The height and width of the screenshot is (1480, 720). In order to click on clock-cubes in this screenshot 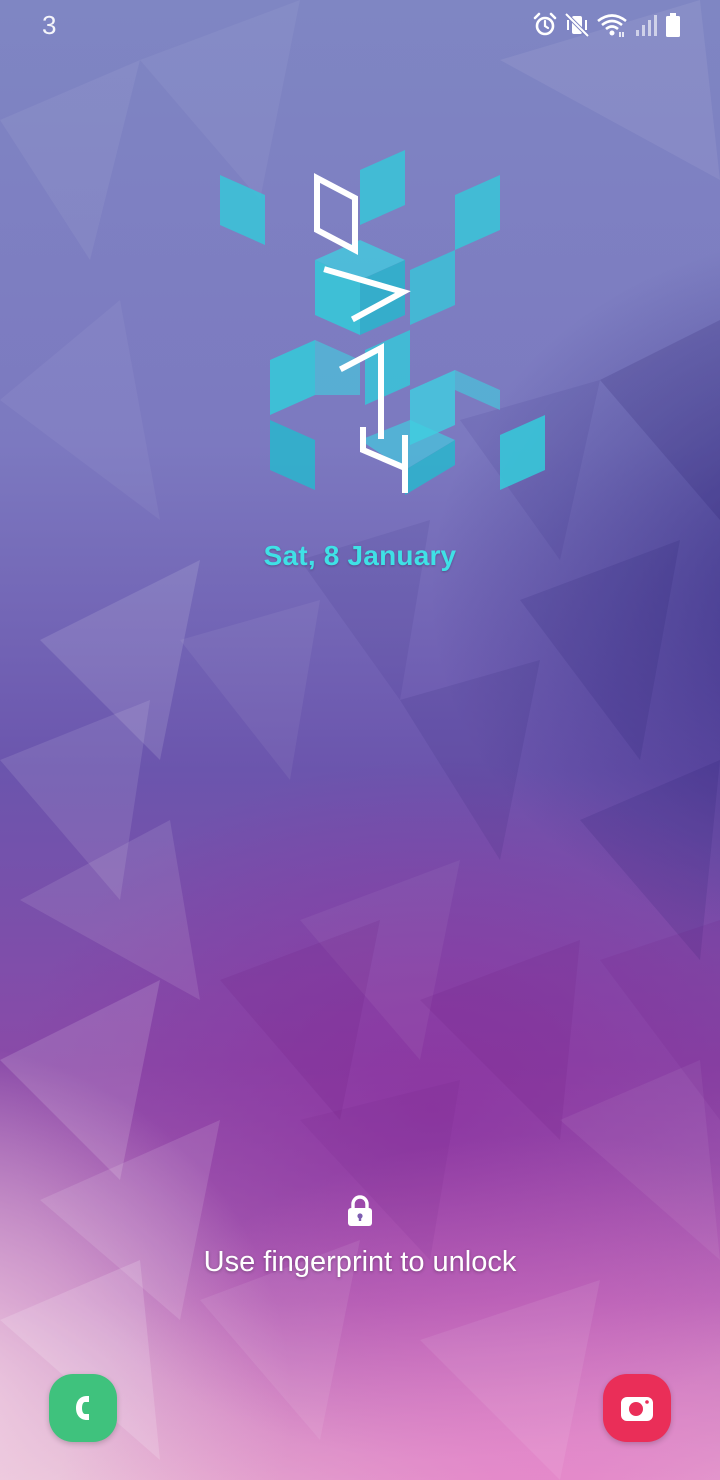, I will do `click(382, 322)`.